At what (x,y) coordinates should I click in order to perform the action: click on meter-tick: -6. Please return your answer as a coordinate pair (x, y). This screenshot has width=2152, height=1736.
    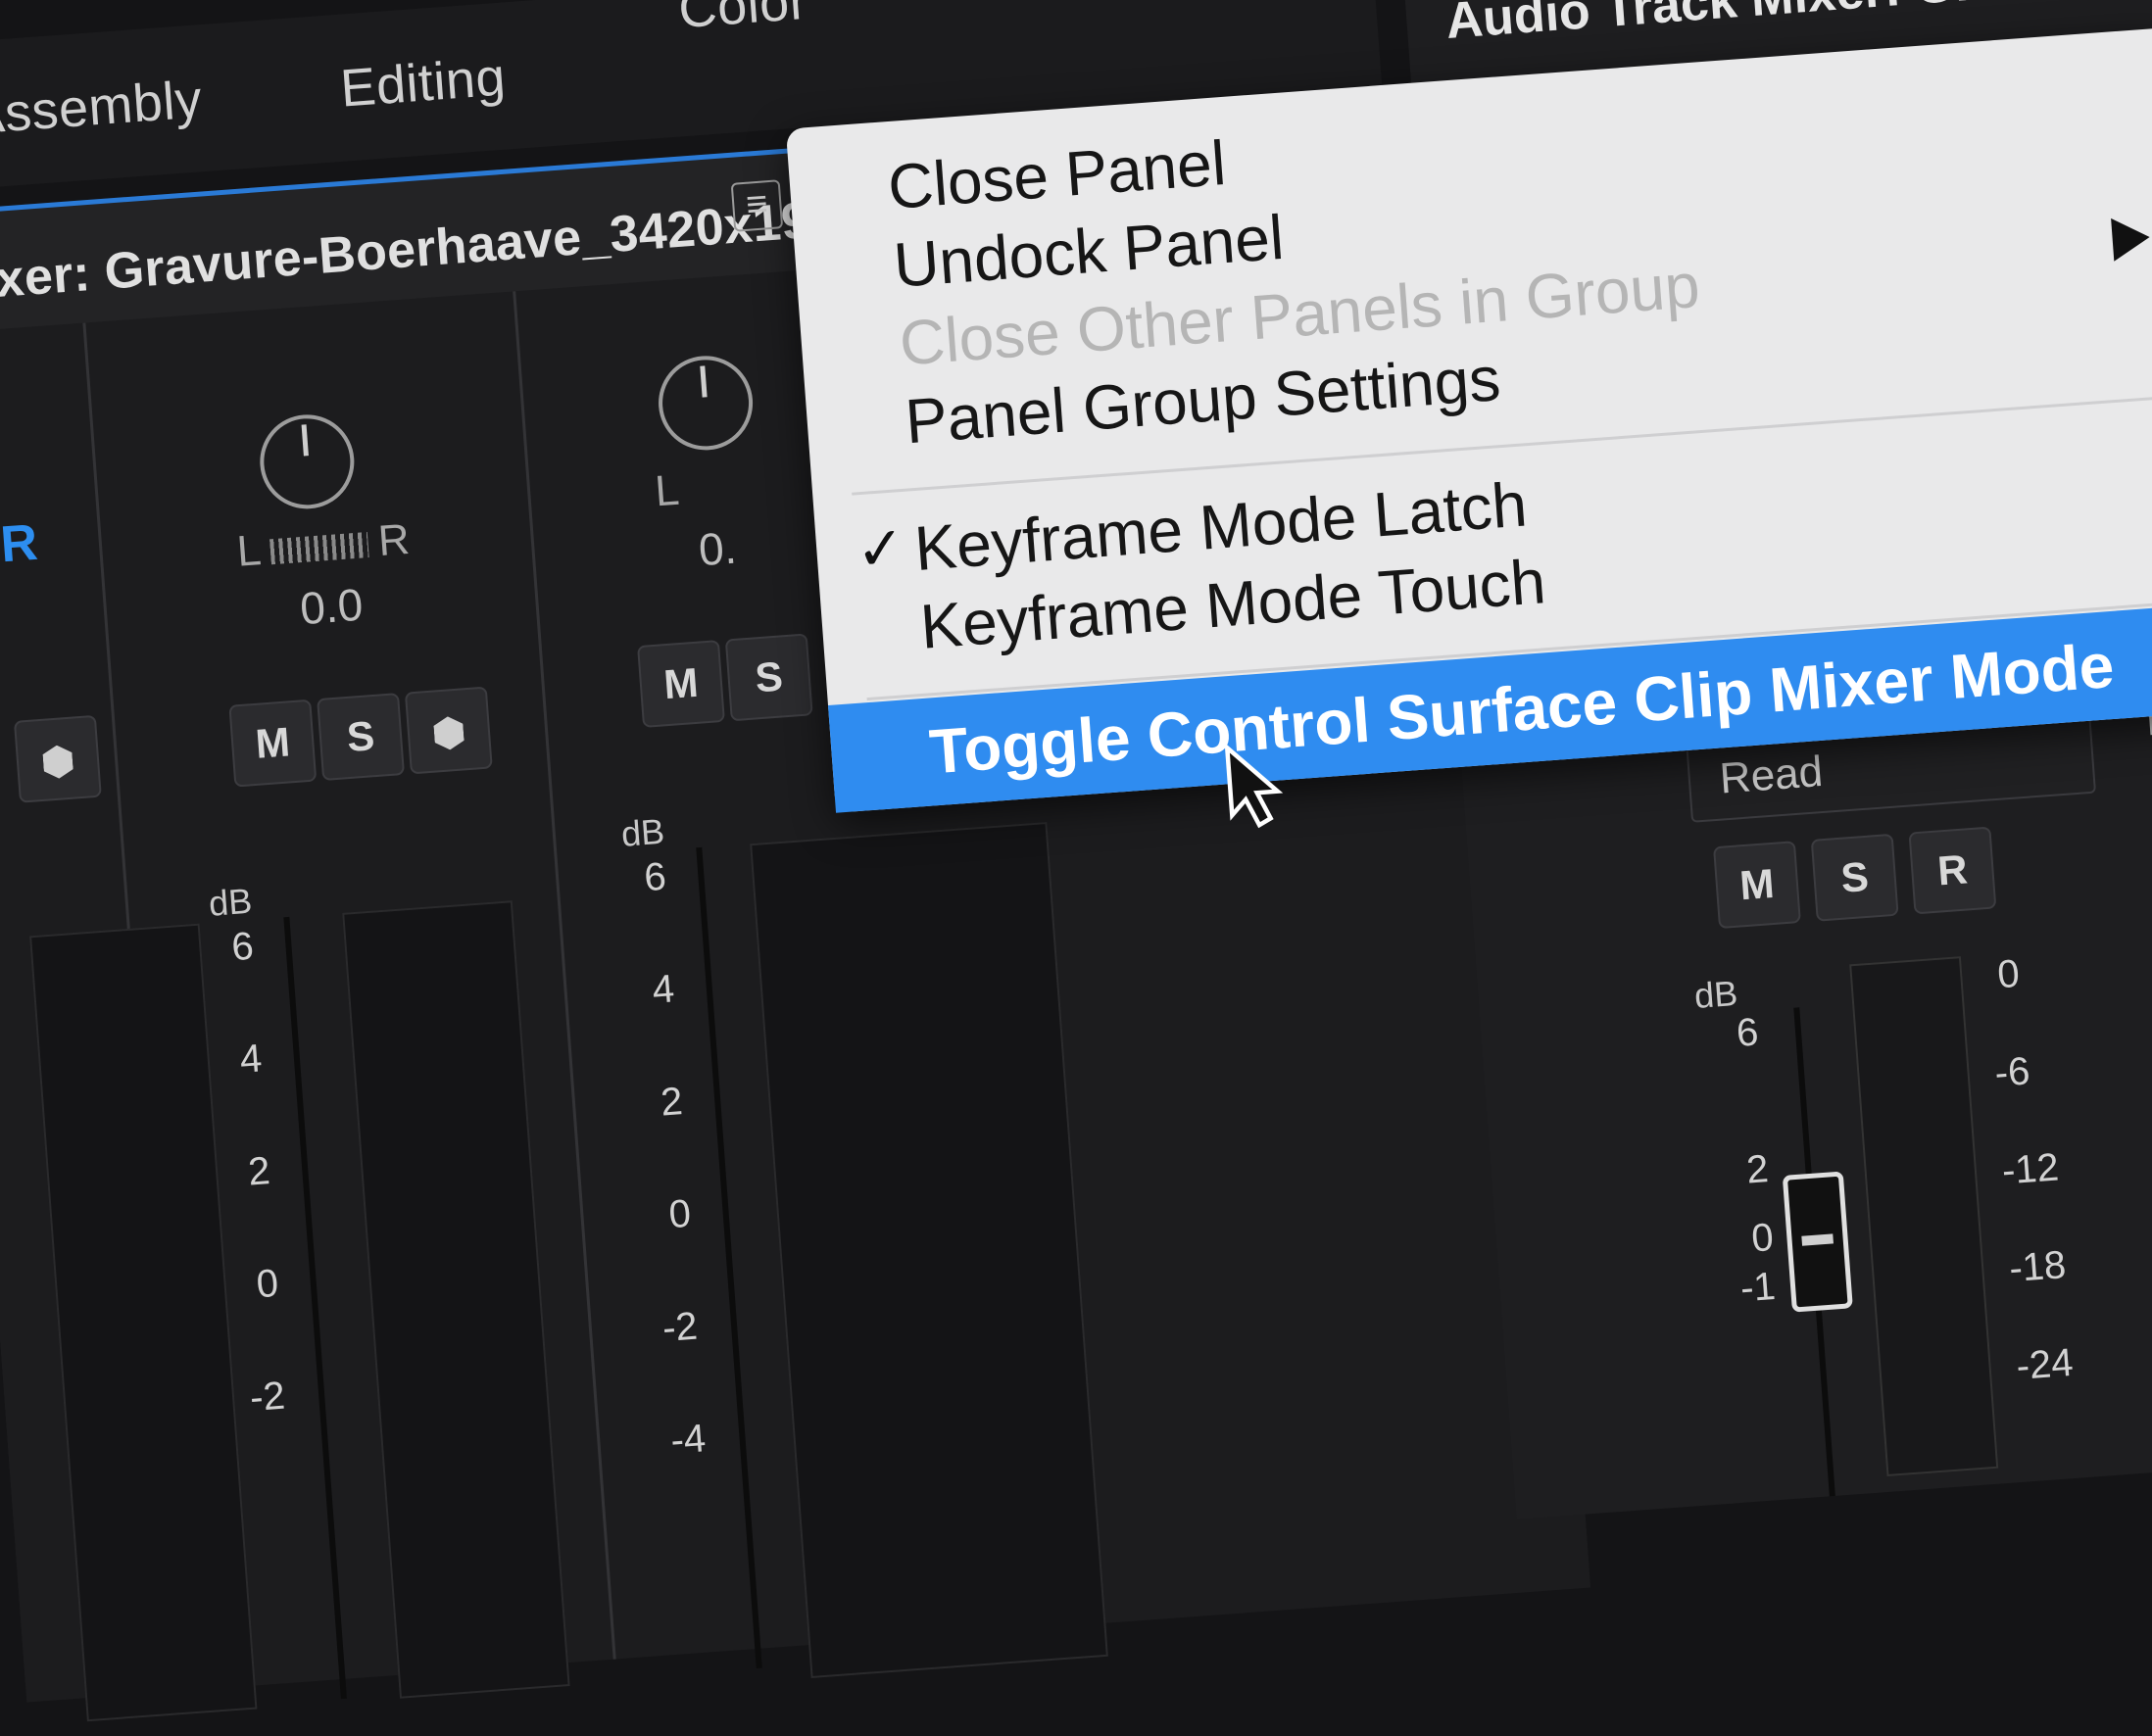
    Looking at the image, I should click on (2012, 1072).